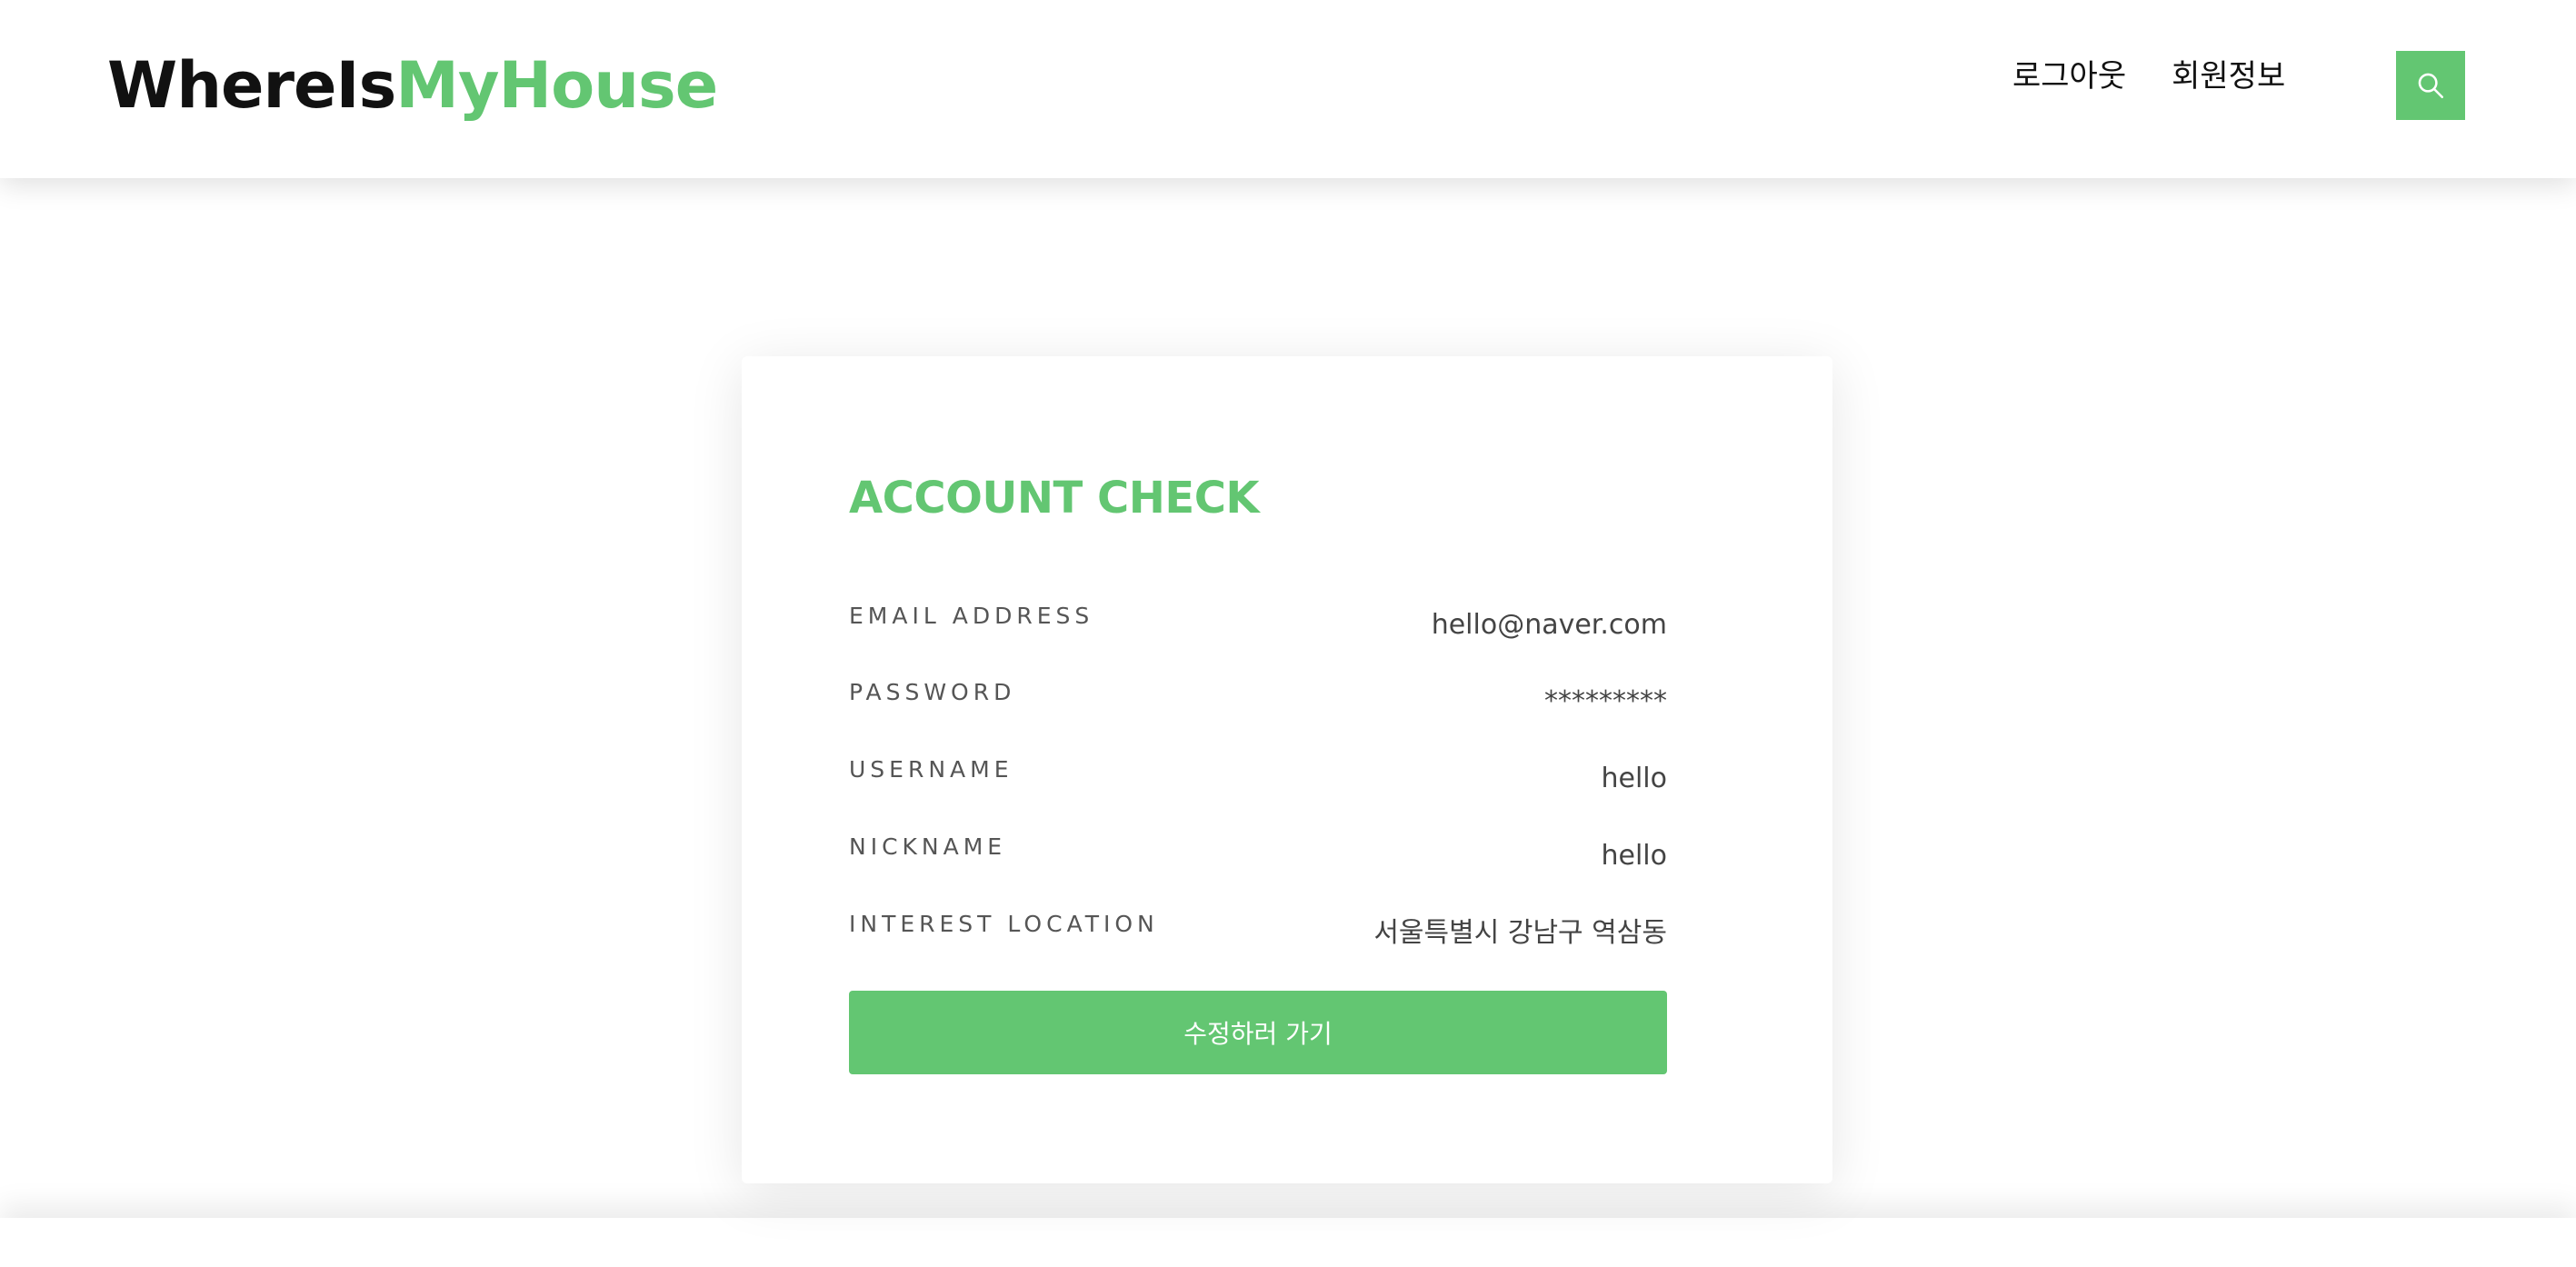 This screenshot has height=1267, width=2576. I want to click on footer-band, so click(1288, 1242).